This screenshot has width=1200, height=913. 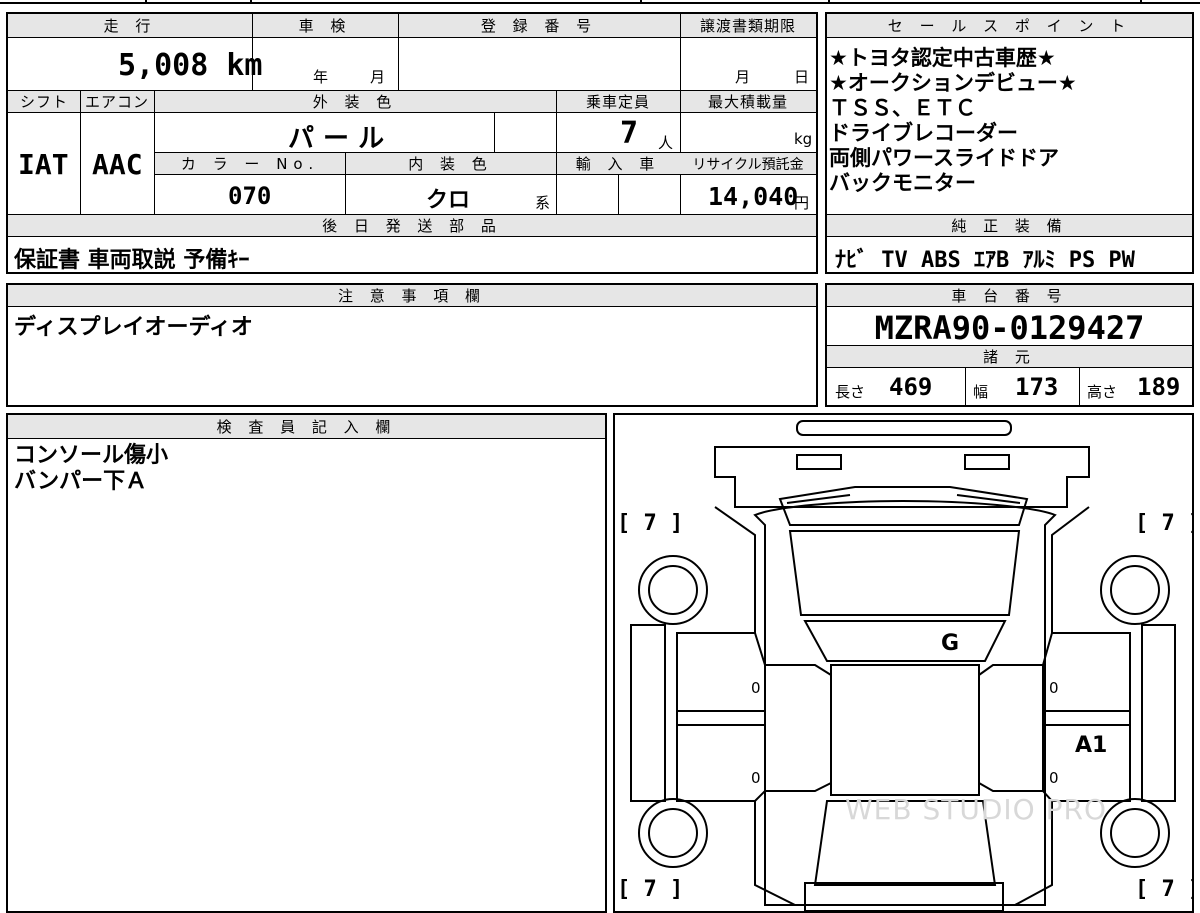 I want to click on notes-value: ディスプレイオーディオ, so click(x=133, y=327).